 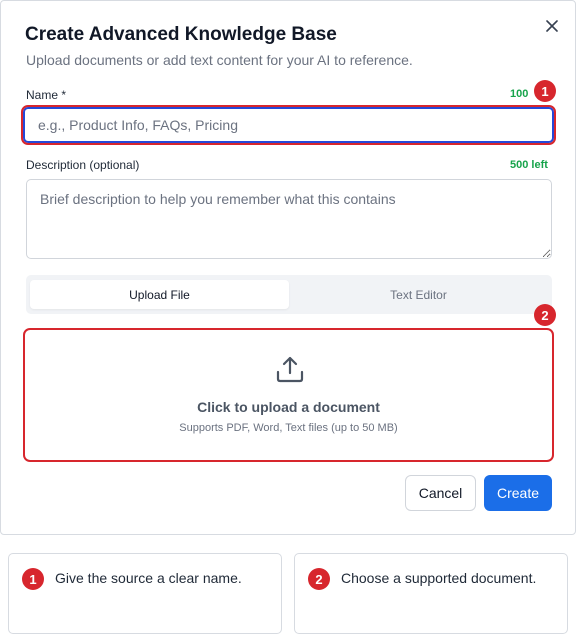 What do you see at coordinates (440, 493) in the screenshot?
I see `cancel-button: Cancel` at bounding box center [440, 493].